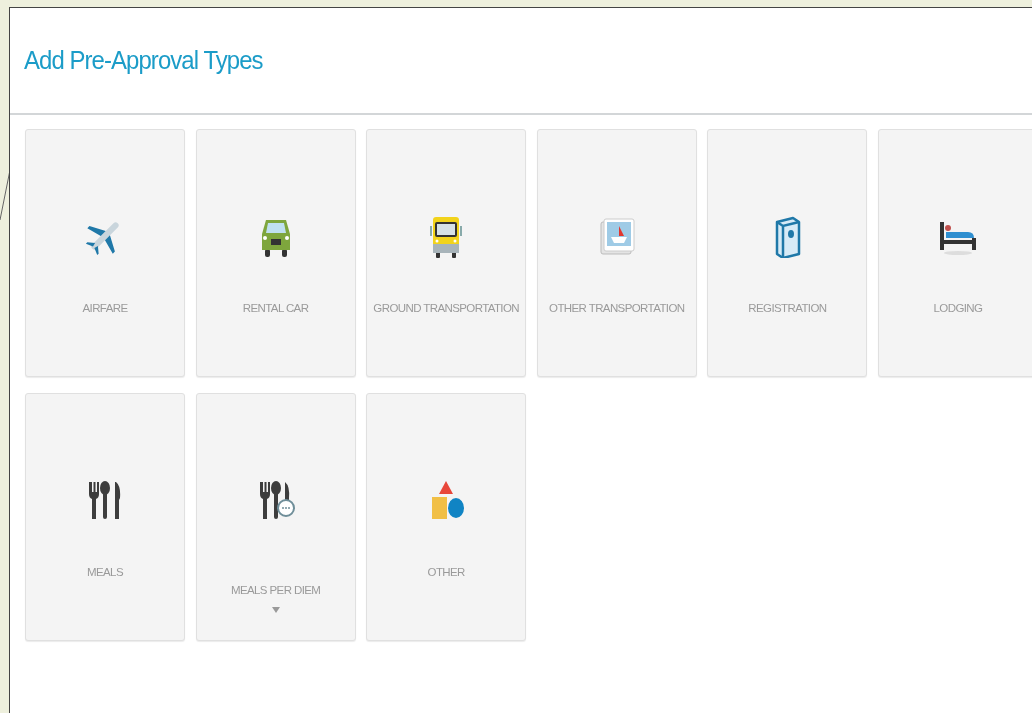 The image size is (1032, 713). I want to click on tile-label: MEALS, so click(105, 572).